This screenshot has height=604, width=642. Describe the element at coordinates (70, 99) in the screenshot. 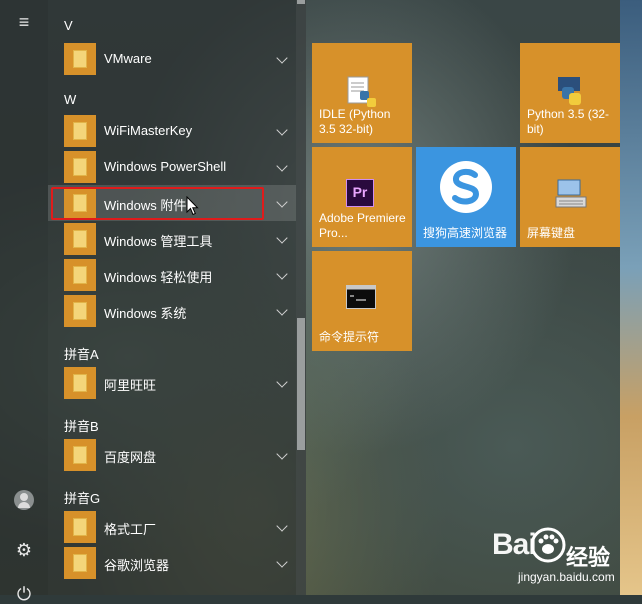

I see `group-header-w: W` at that location.